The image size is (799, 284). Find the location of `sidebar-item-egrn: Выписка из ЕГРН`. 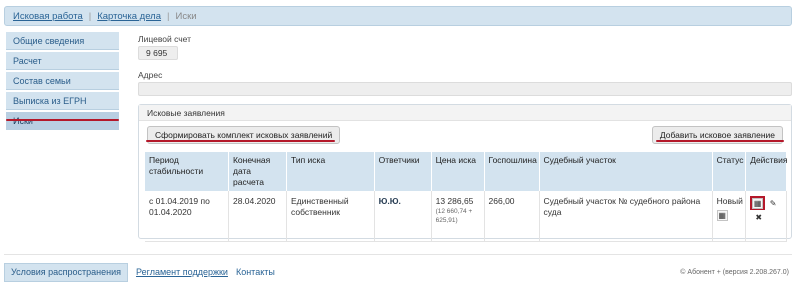

sidebar-item-egrn: Выписка из ЕГРН is located at coordinates (62, 101).